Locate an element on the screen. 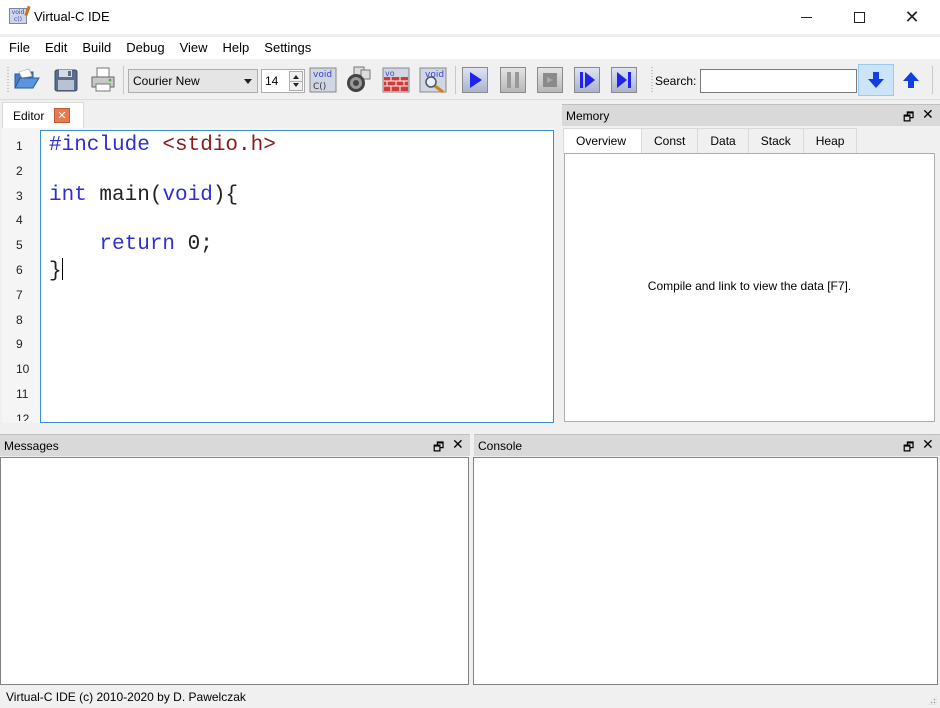 This screenshot has height=708, width=940. font-size-spinbox: 14 is located at coordinates (283, 81).